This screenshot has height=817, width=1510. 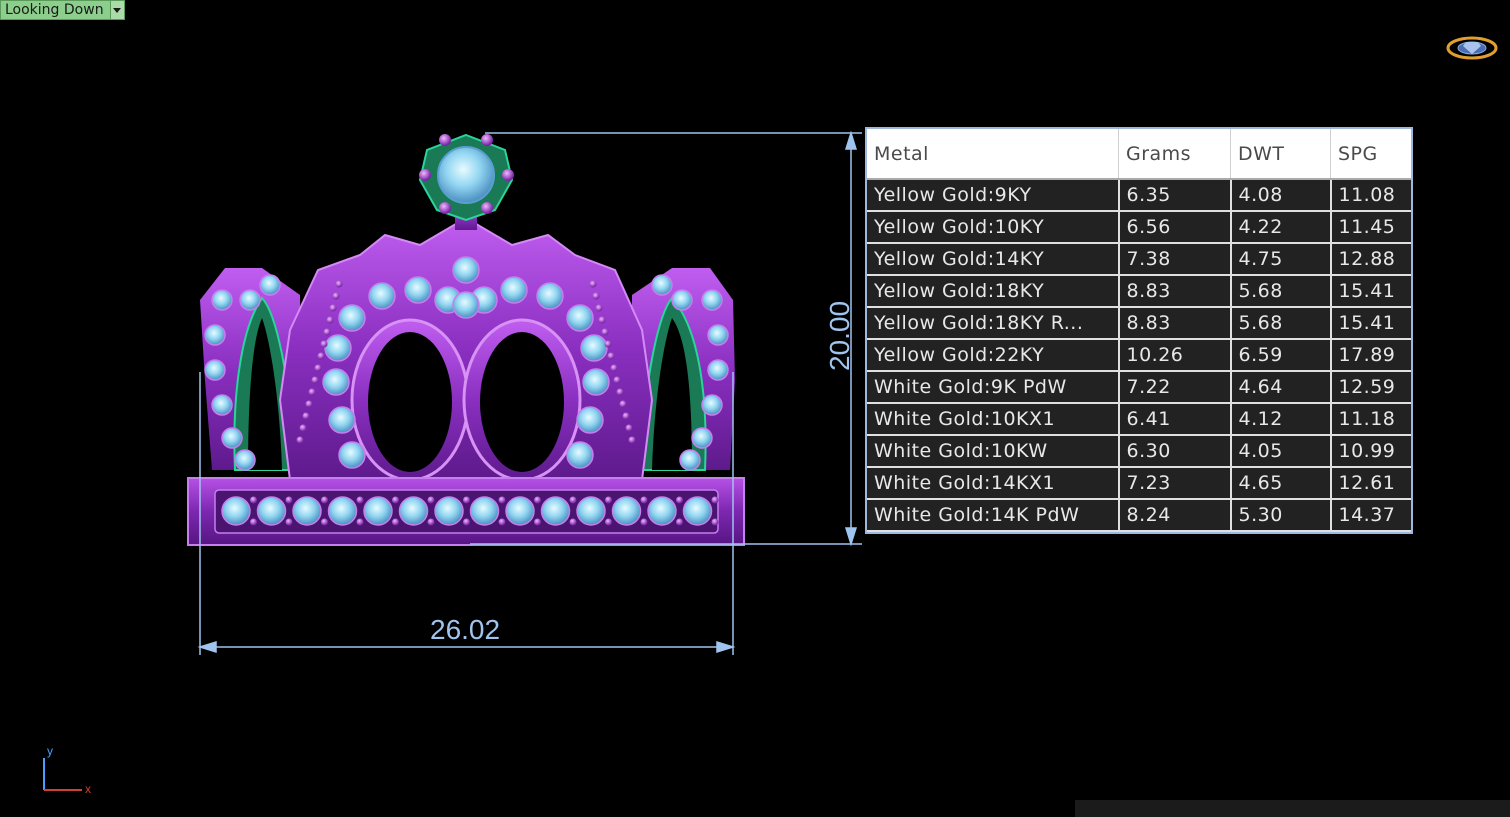 What do you see at coordinates (1175, 195) in the screenshot?
I see `cell-grams: 6.35` at bounding box center [1175, 195].